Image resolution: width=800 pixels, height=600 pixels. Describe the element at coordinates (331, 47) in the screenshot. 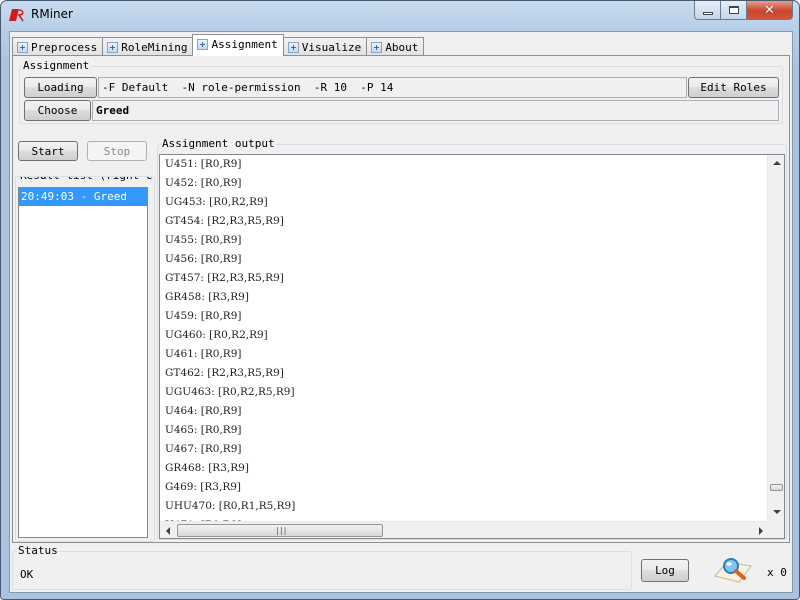

I see `tab-label: Visualize` at that location.